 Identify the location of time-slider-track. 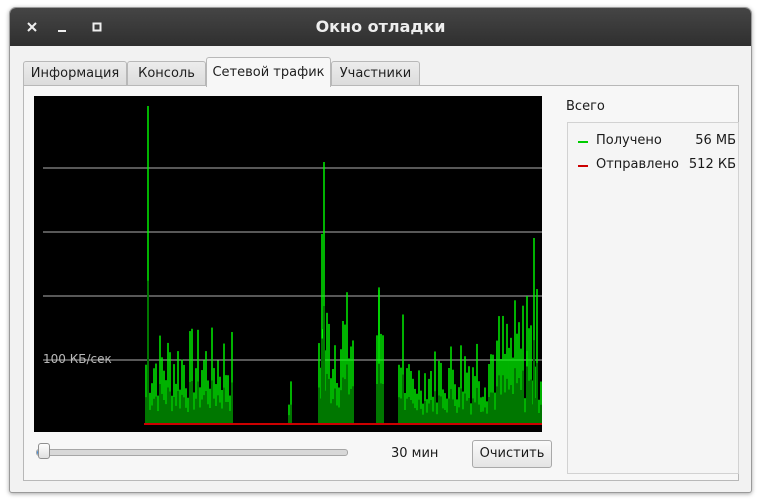
(192, 452).